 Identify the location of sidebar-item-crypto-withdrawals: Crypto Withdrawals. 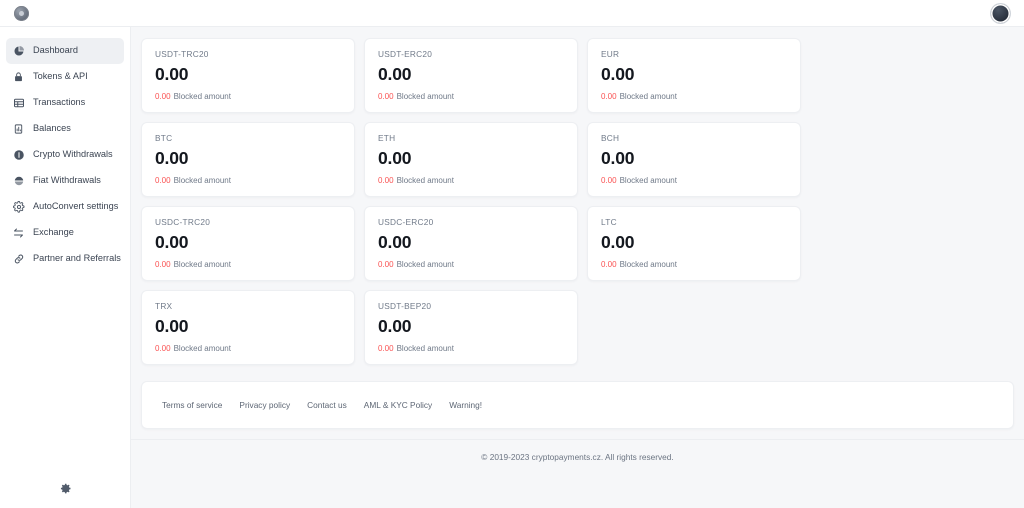
(65, 155).